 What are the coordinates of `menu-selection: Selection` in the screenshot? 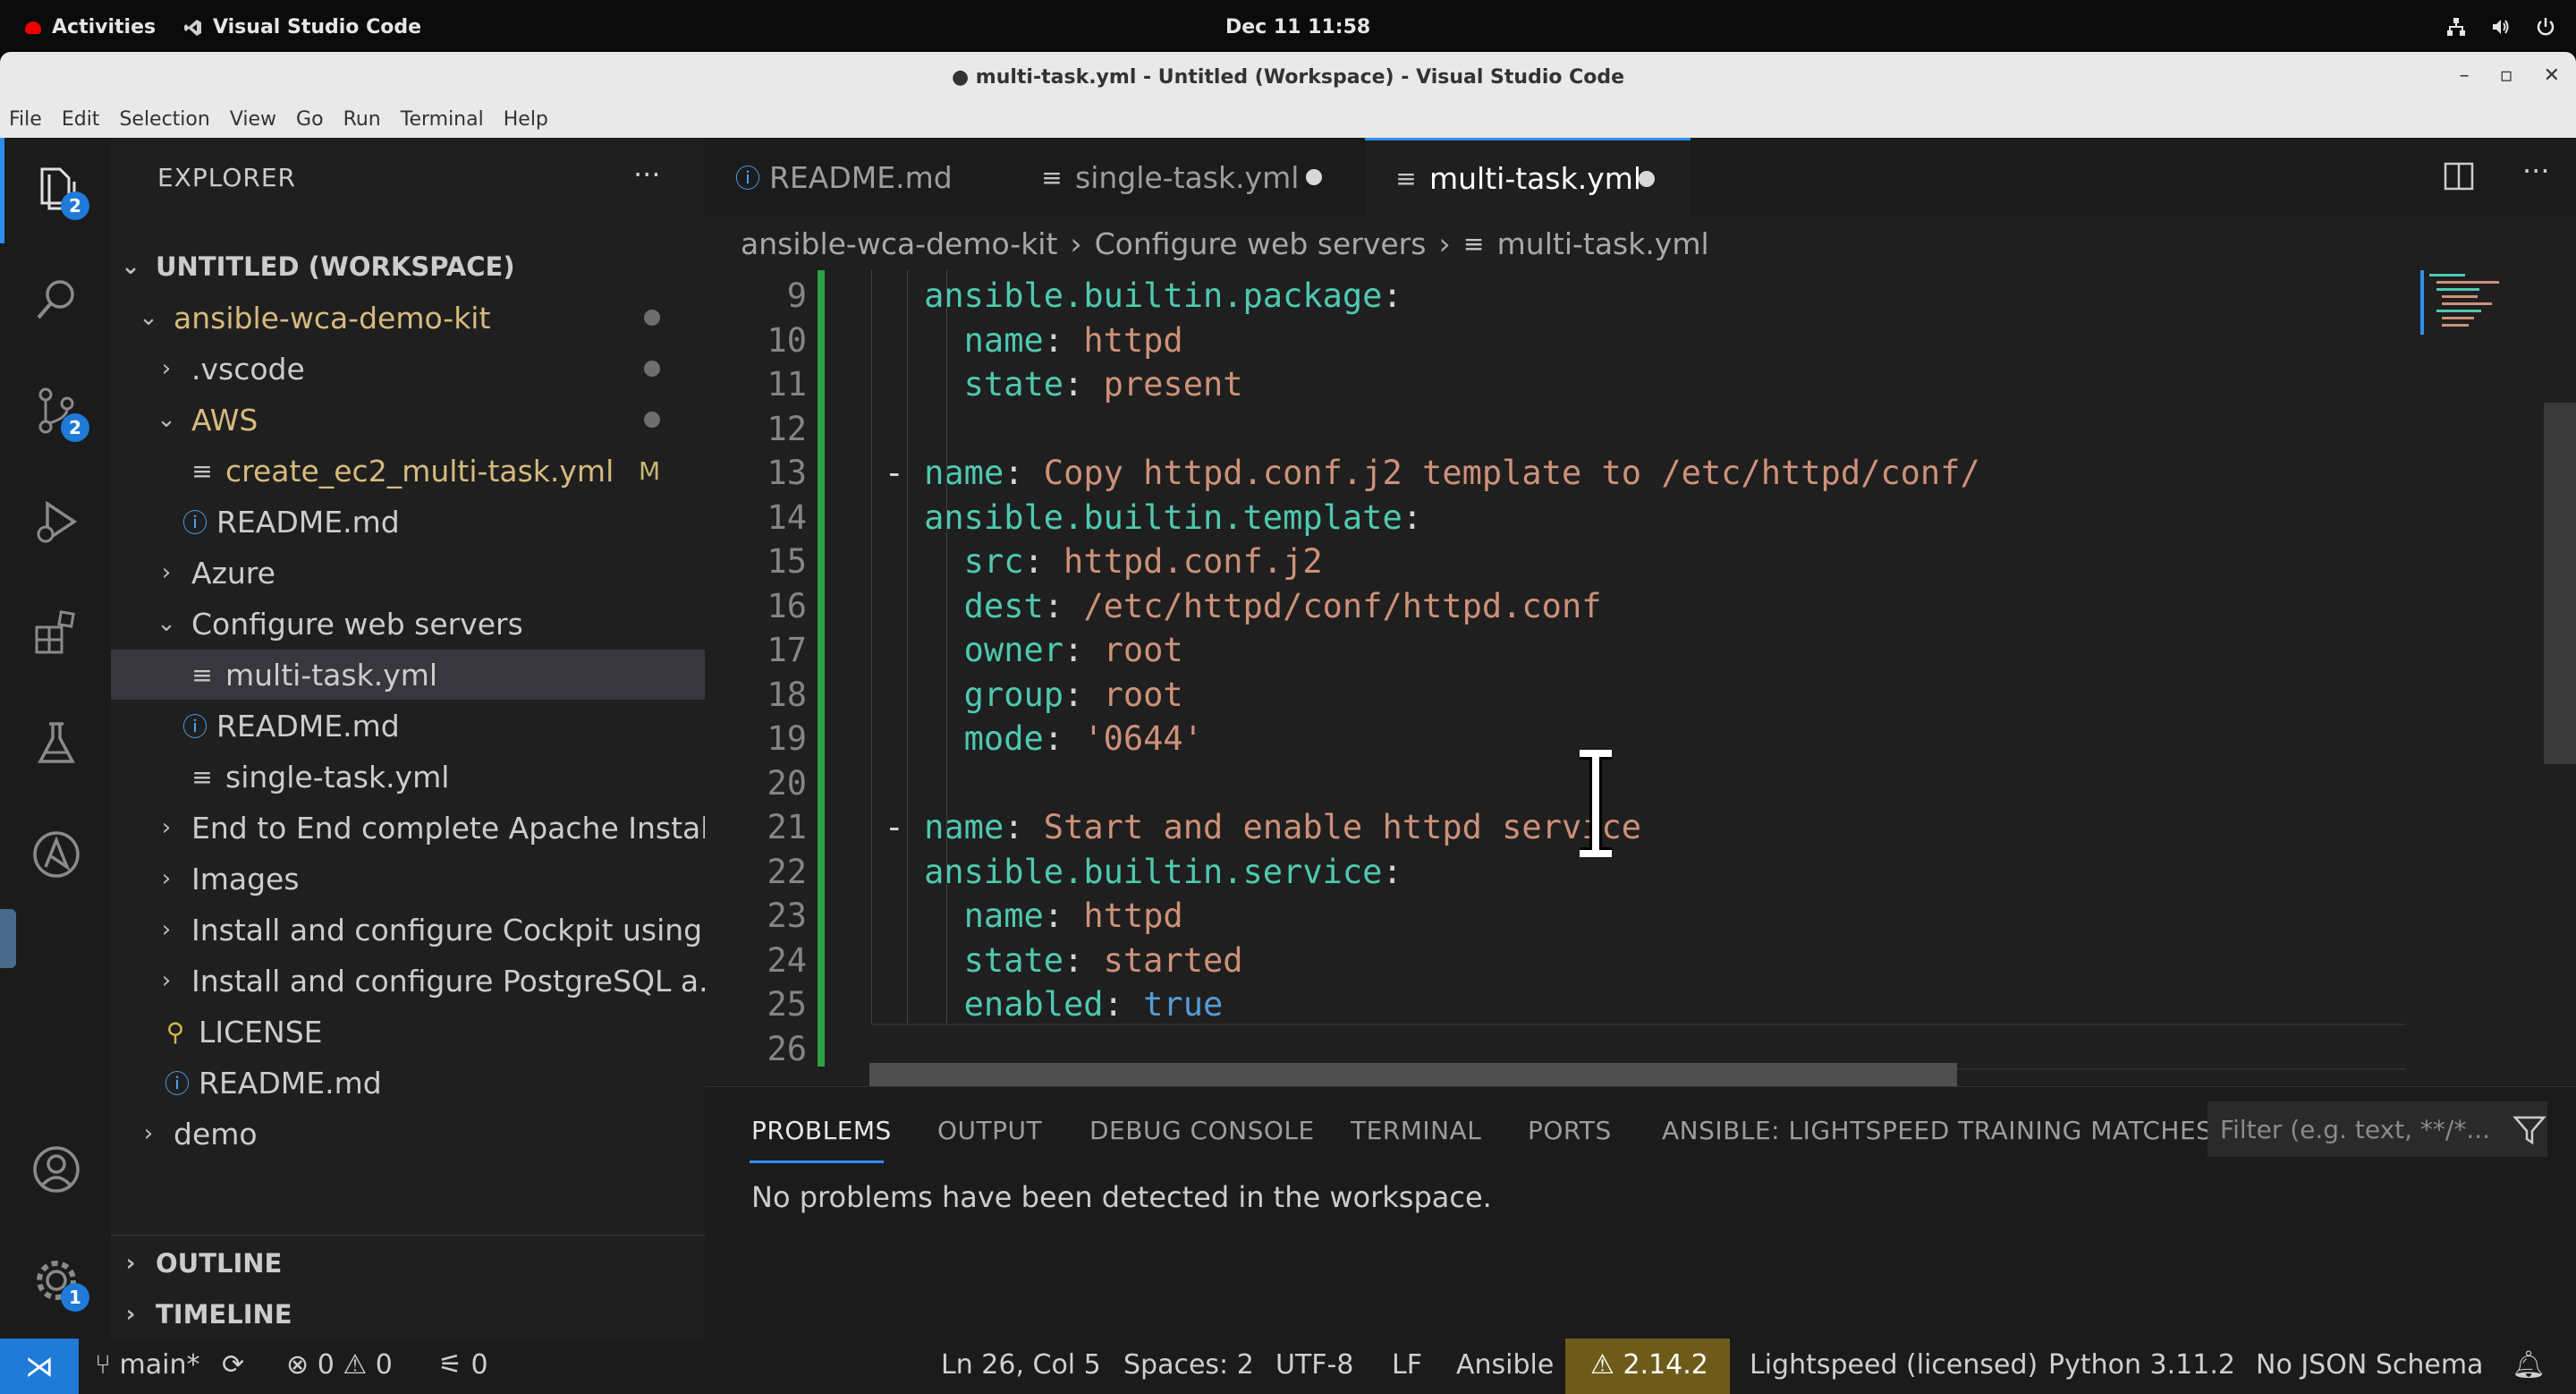 It's located at (164, 122).